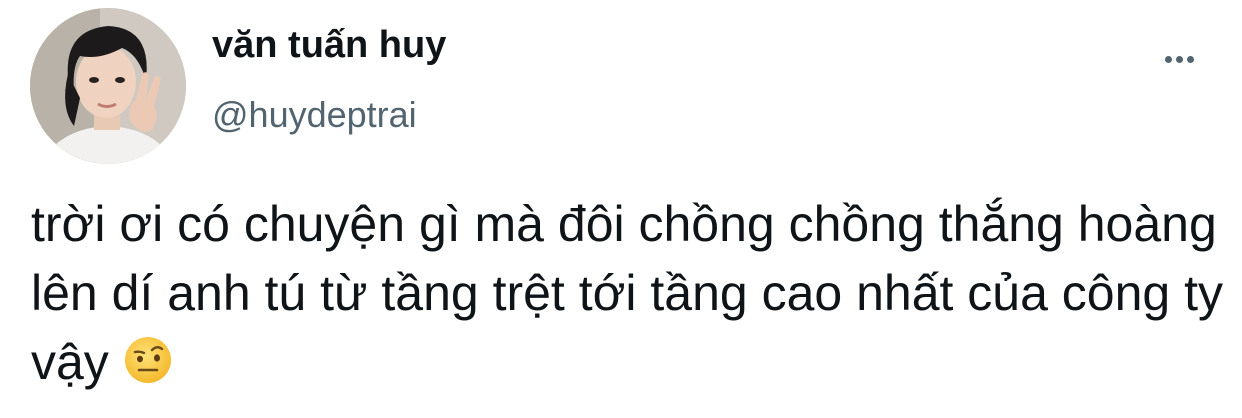  Describe the element at coordinates (329, 45) in the screenshot. I see `author-display-name: văn tuấn huy` at that location.